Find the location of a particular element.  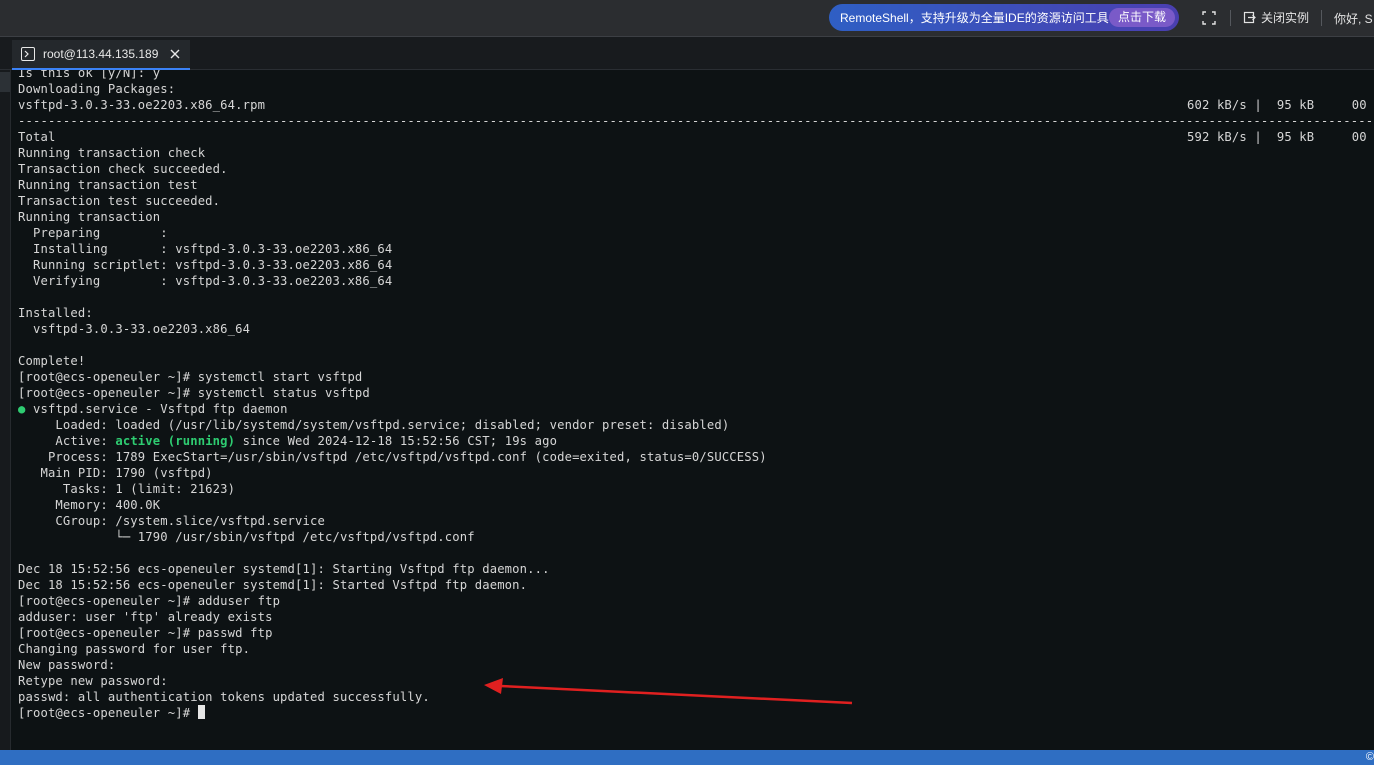

line-text: Running transaction check is located at coordinates (112, 153).